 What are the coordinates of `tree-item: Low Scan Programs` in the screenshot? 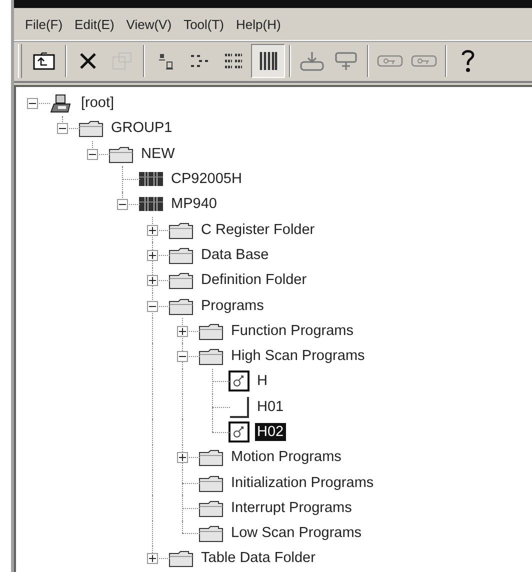 It's located at (296, 533).